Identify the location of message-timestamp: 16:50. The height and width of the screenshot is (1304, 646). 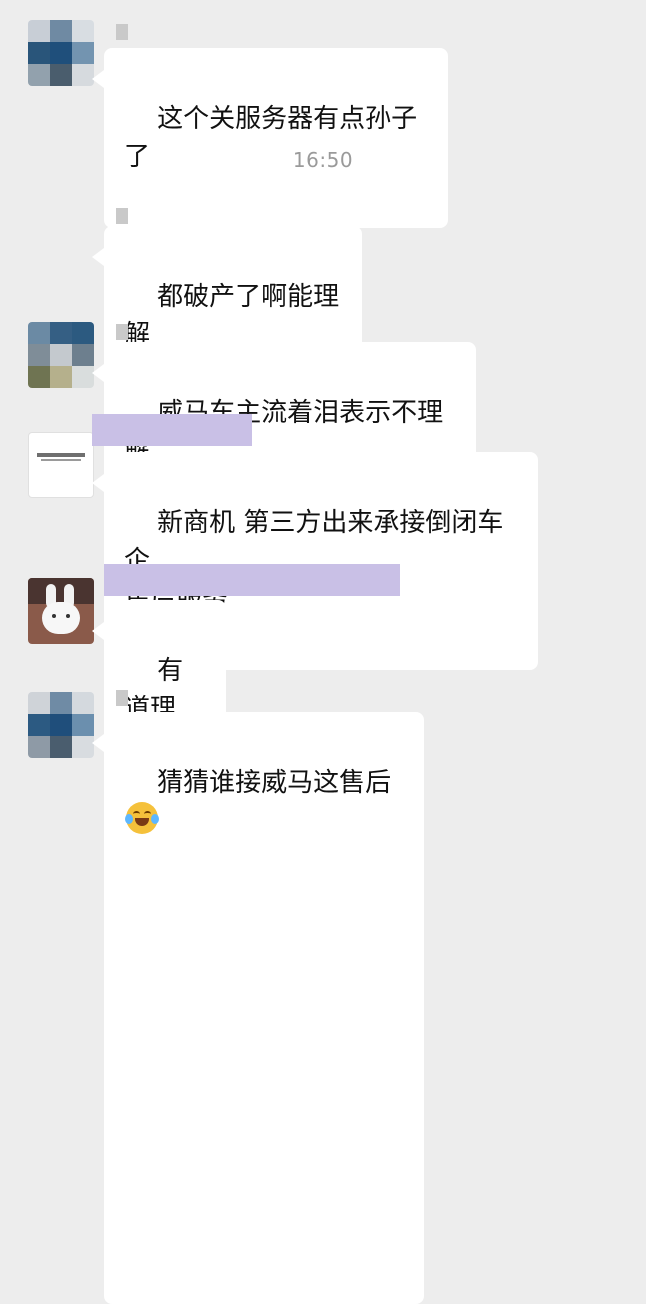
(323, 160).